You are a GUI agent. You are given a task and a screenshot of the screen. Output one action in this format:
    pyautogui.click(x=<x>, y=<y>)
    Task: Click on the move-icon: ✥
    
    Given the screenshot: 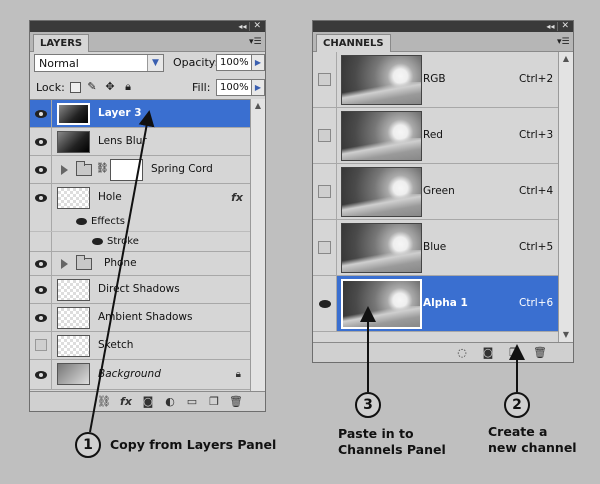 What is the action you would take?
    pyautogui.click(x=110, y=87)
    